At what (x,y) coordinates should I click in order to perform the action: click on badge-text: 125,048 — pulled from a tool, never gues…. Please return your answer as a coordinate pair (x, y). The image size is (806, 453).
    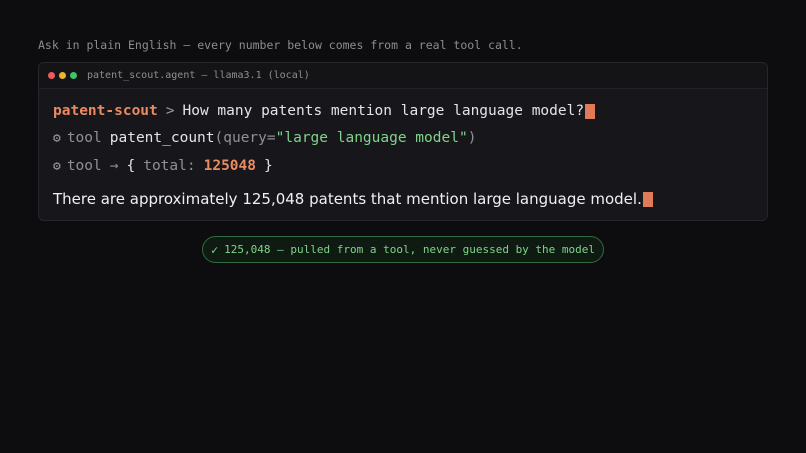
    Looking at the image, I should click on (410, 249).